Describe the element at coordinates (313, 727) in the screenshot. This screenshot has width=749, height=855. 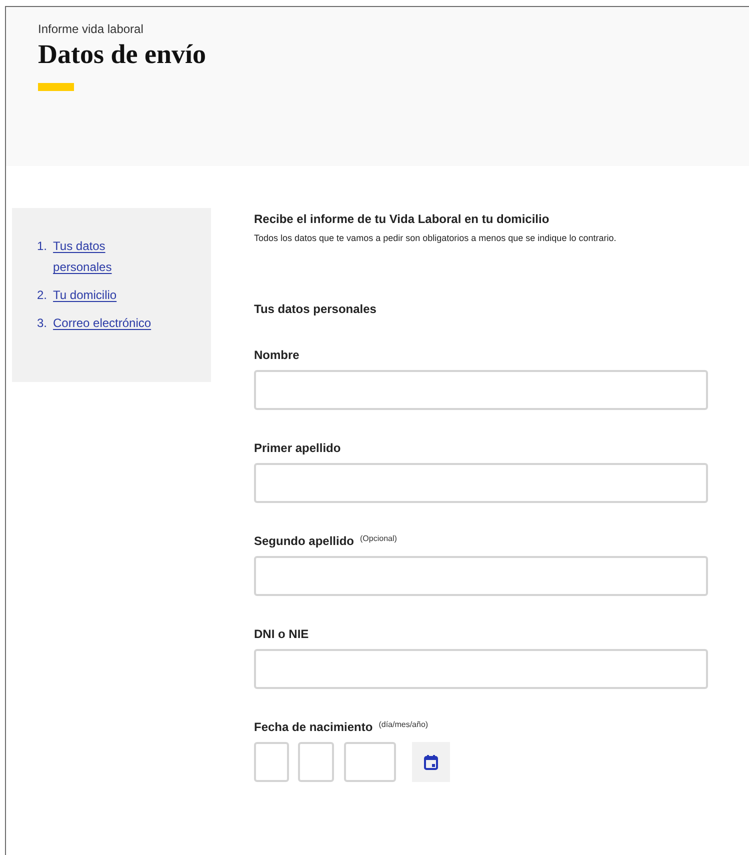
I see `field-label: Fecha de nacimiento` at that location.